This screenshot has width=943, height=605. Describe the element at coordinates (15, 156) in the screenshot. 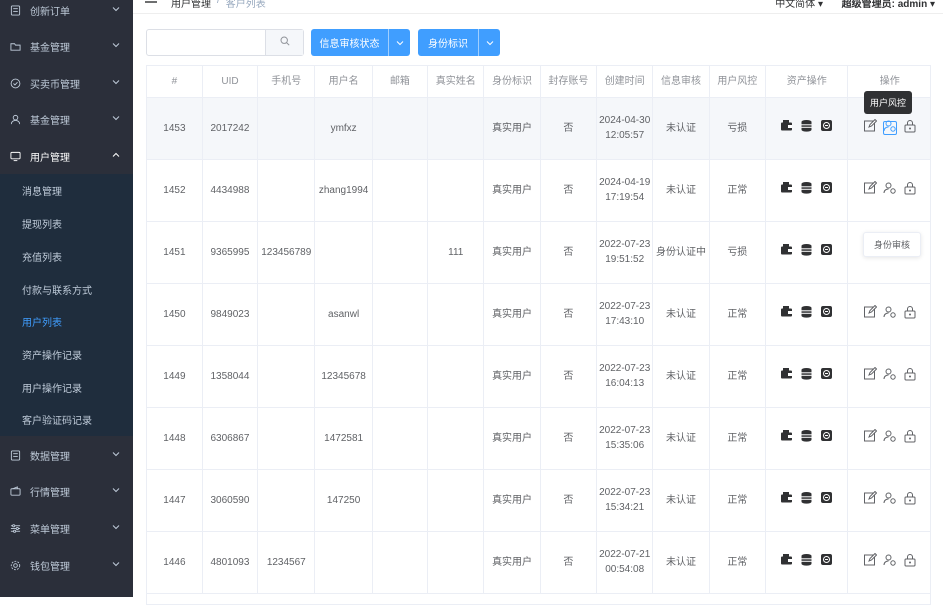

I see `monitor-icon` at that location.